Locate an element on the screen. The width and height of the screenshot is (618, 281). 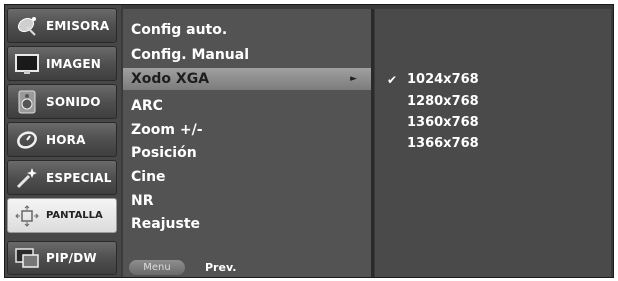
sidebar-item-especial: ESPECIAL is located at coordinates (62, 177).